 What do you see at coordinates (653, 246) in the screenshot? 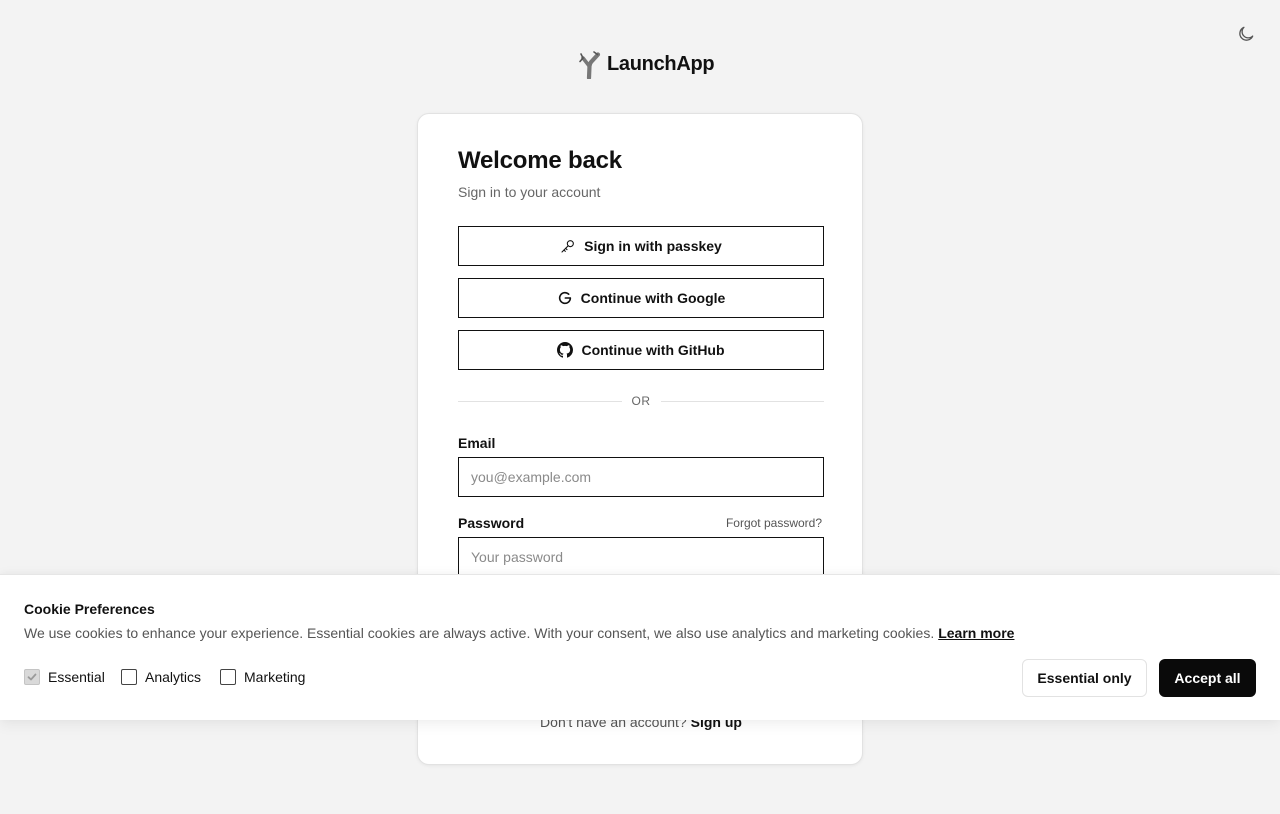
I see `passkey-button-label: Sign in with passkey` at bounding box center [653, 246].